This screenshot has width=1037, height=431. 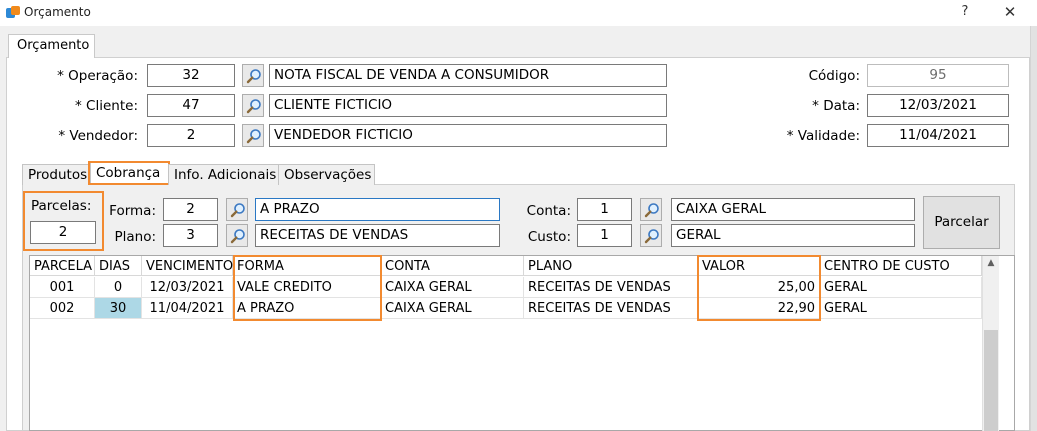 What do you see at coordinates (468, 105) in the screenshot?
I see `cliente-desc-field: CLIENTE FICTICIO` at bounding box center [468, 105].